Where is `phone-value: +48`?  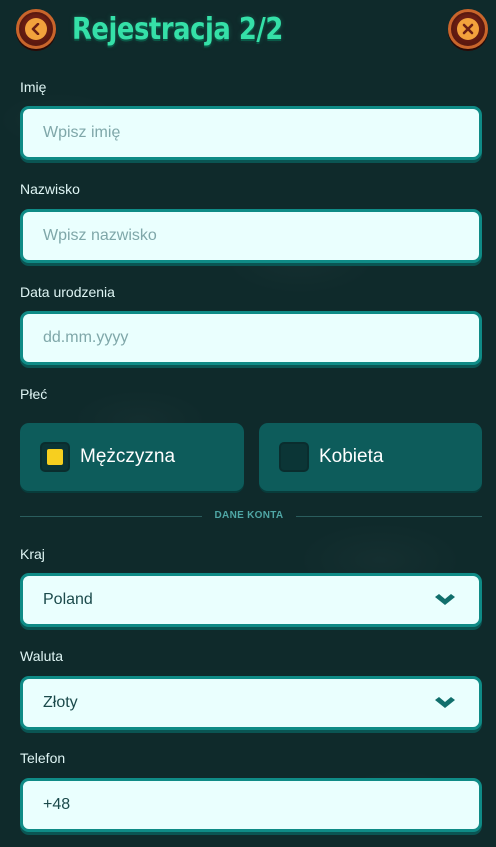 phone-value: +48 is located at coordinates (57, 804).